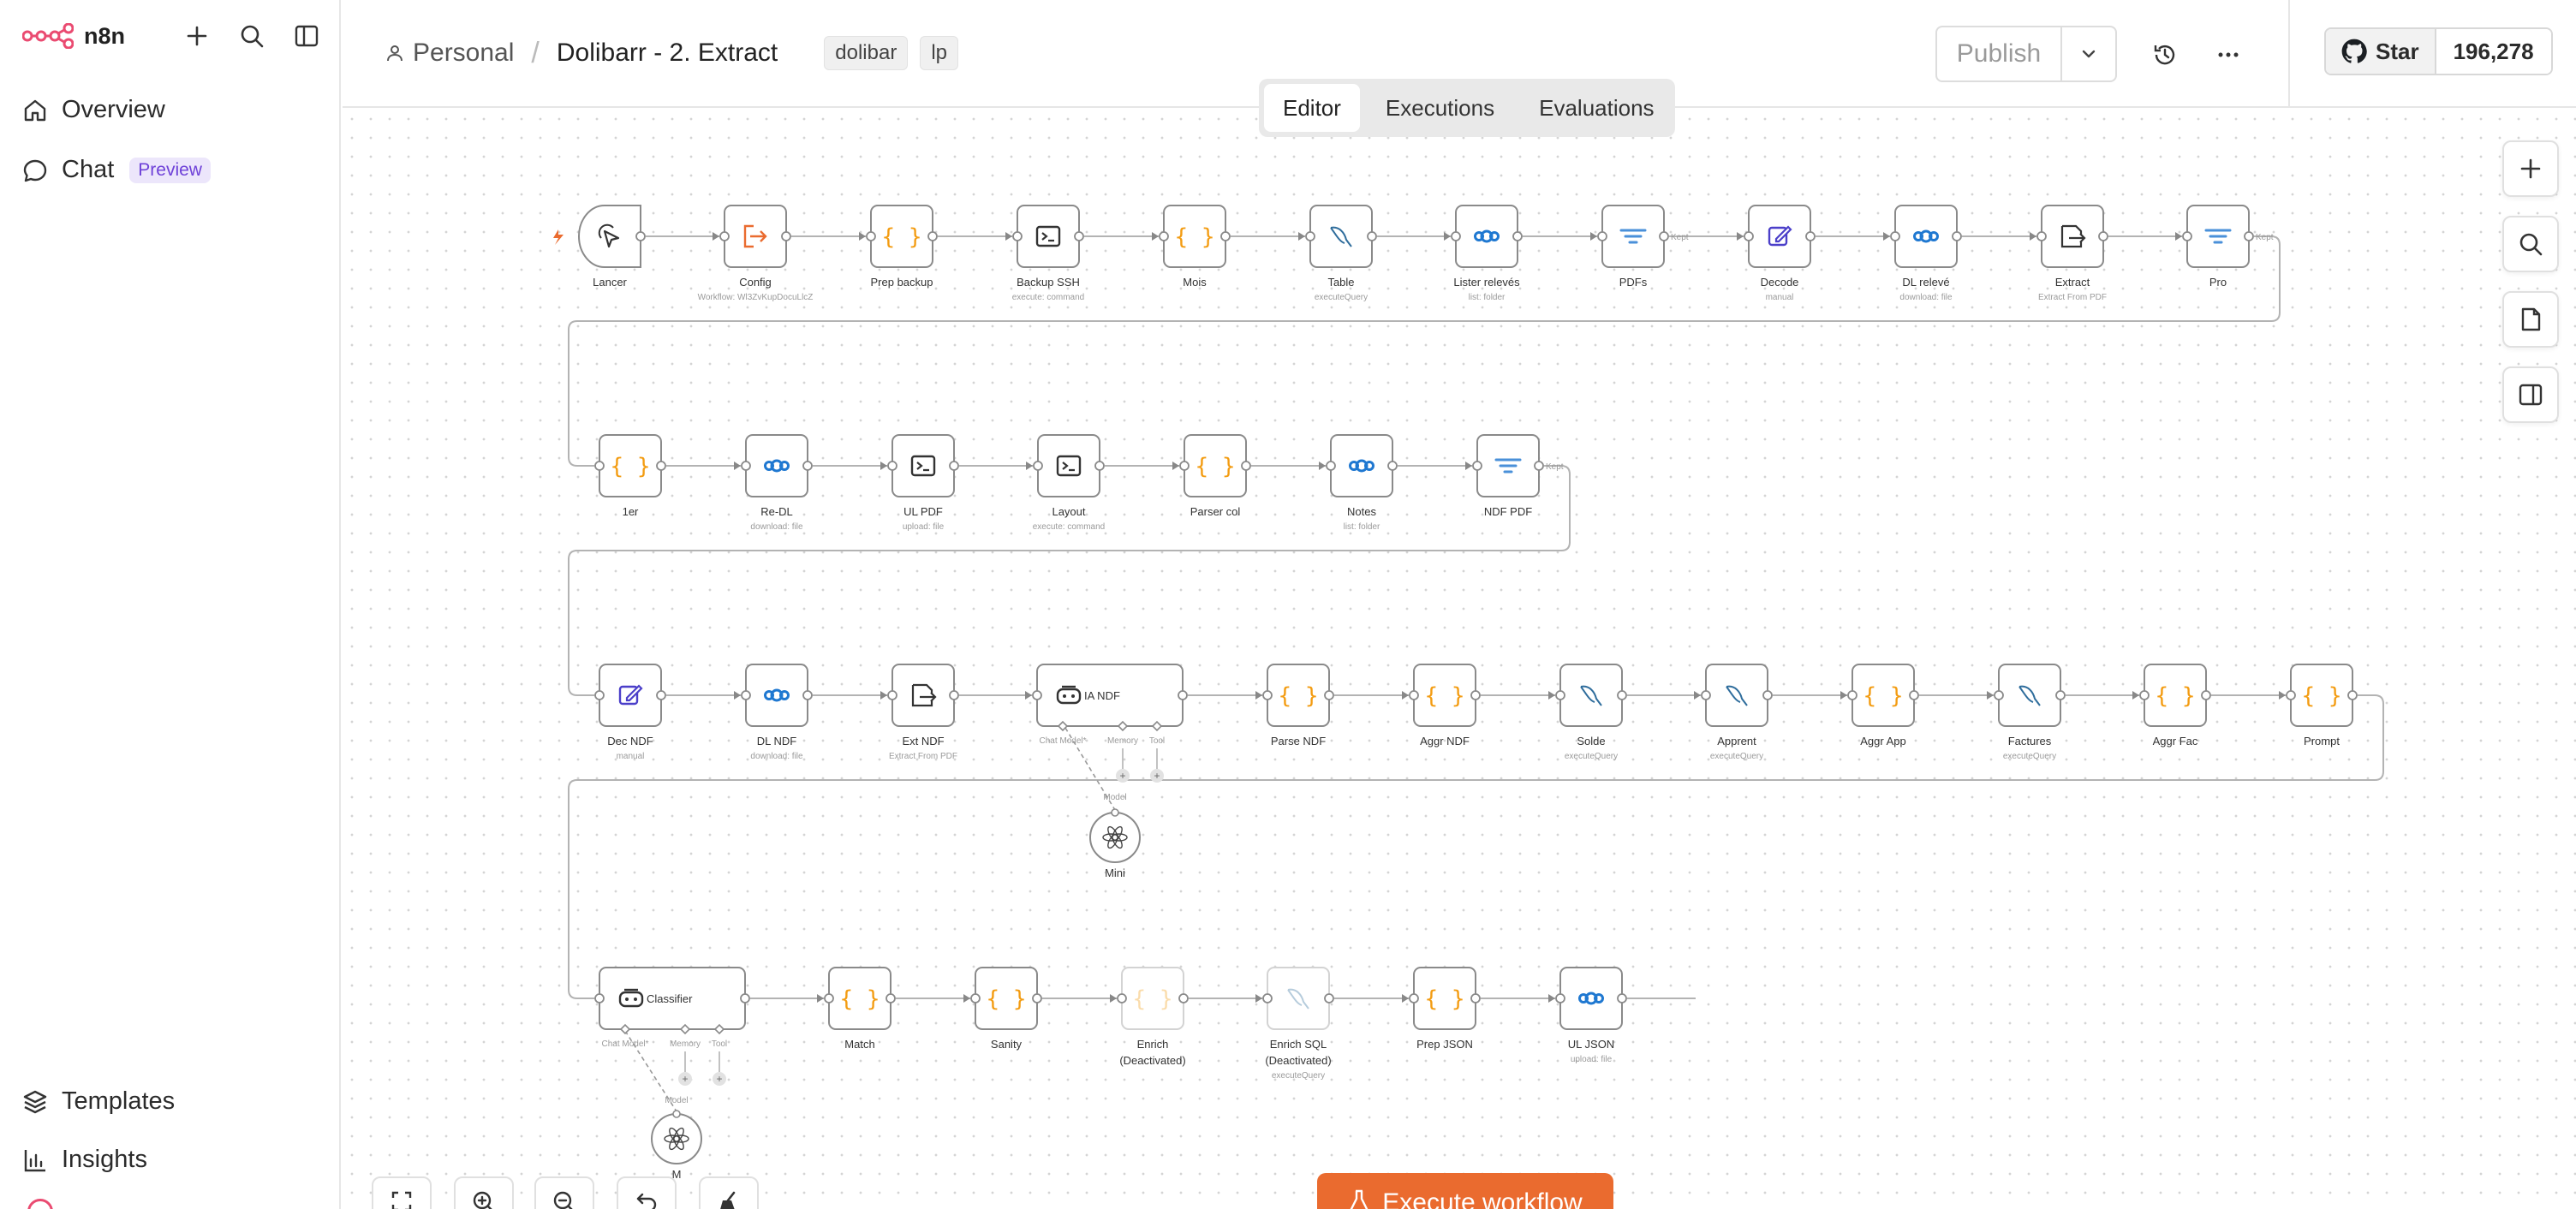 This screenshot has width=2576, height=1209. I want to click on node-decndf: Dec NDF manual, so click(630, 712).